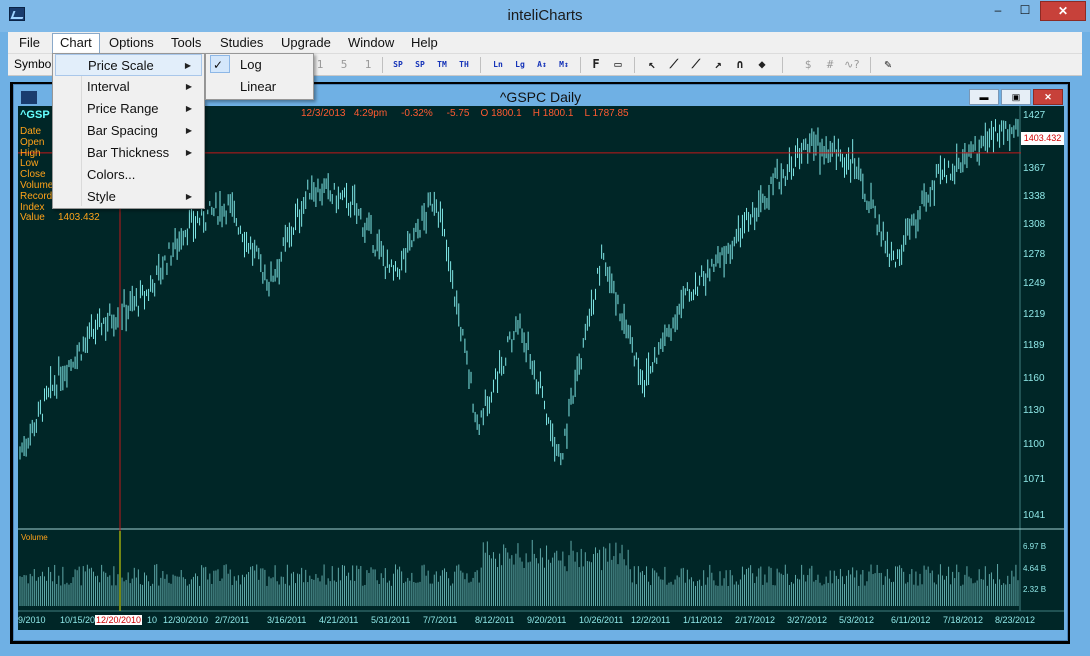  What do you see at coordinates (79, 218) in the screenshot?
I see `info-value-value: 1403.432` at bounding box center [79, 218].